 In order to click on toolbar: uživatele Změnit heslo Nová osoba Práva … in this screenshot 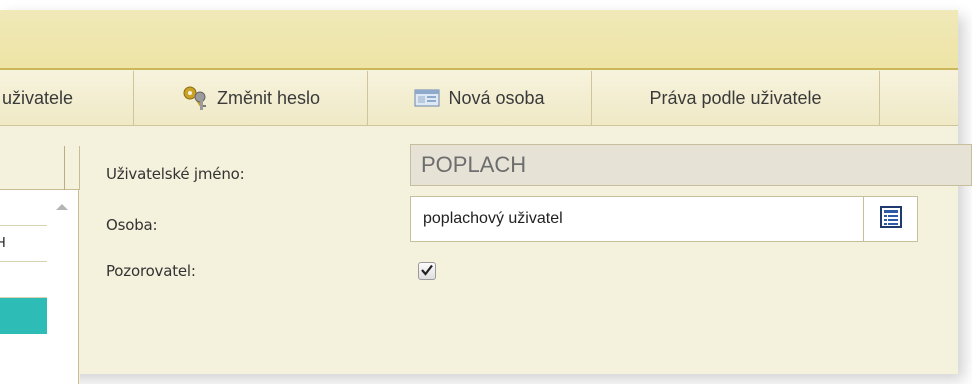, I will do `click(479, 98)`.